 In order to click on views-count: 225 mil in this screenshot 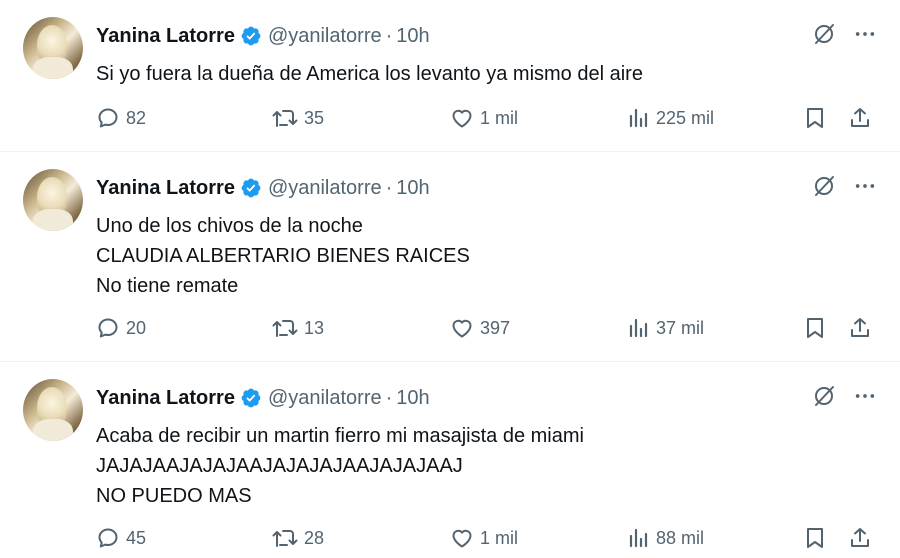, I will do `click(685, 117)`.